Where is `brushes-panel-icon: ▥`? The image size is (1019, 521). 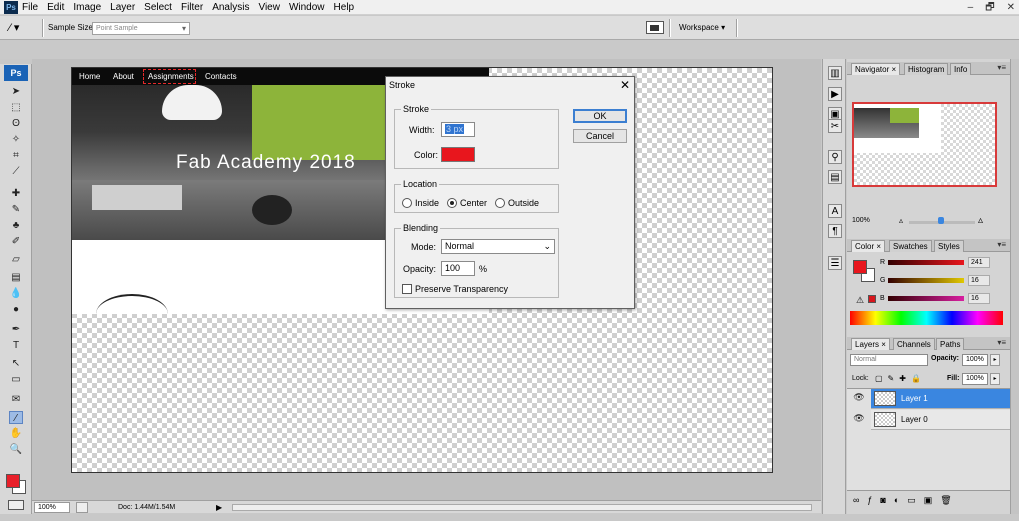
brushes-panel-icon: ▥ is located at coordinates (835, 73).